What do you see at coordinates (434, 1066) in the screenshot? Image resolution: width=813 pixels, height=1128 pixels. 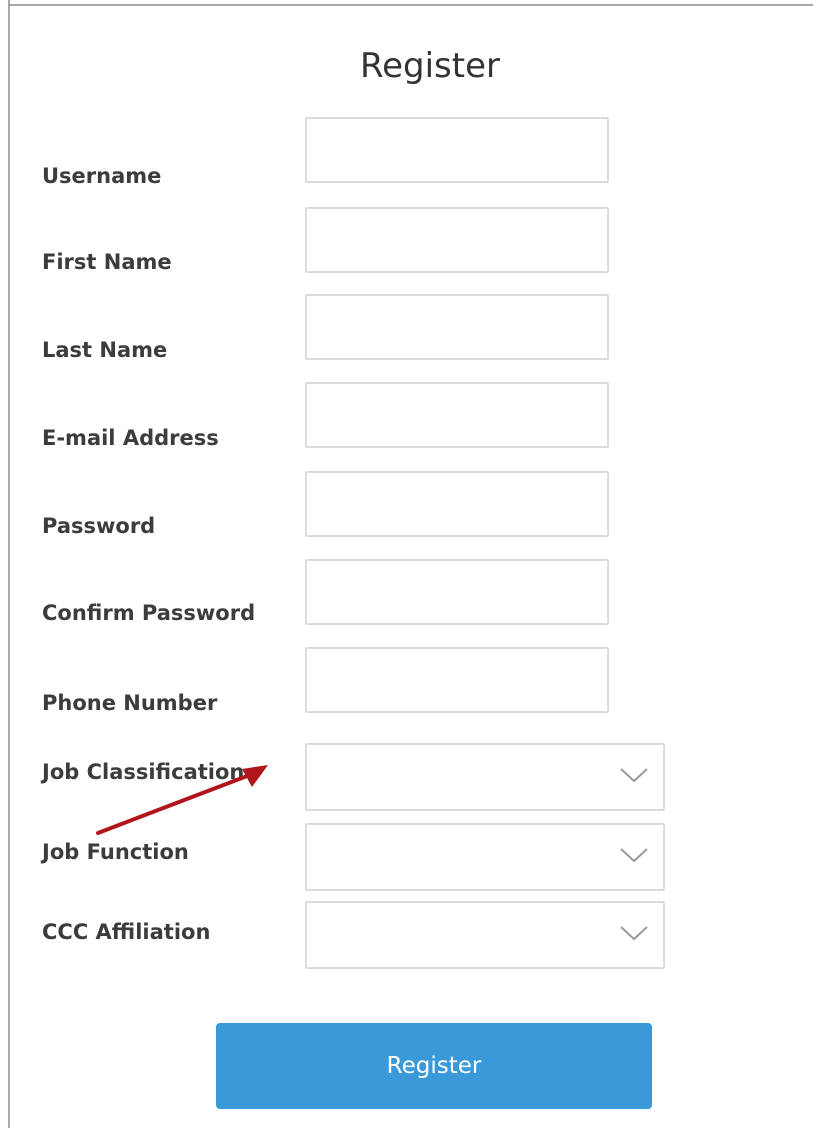 I see `register-button: Register` at bounding box center [434, 1066].